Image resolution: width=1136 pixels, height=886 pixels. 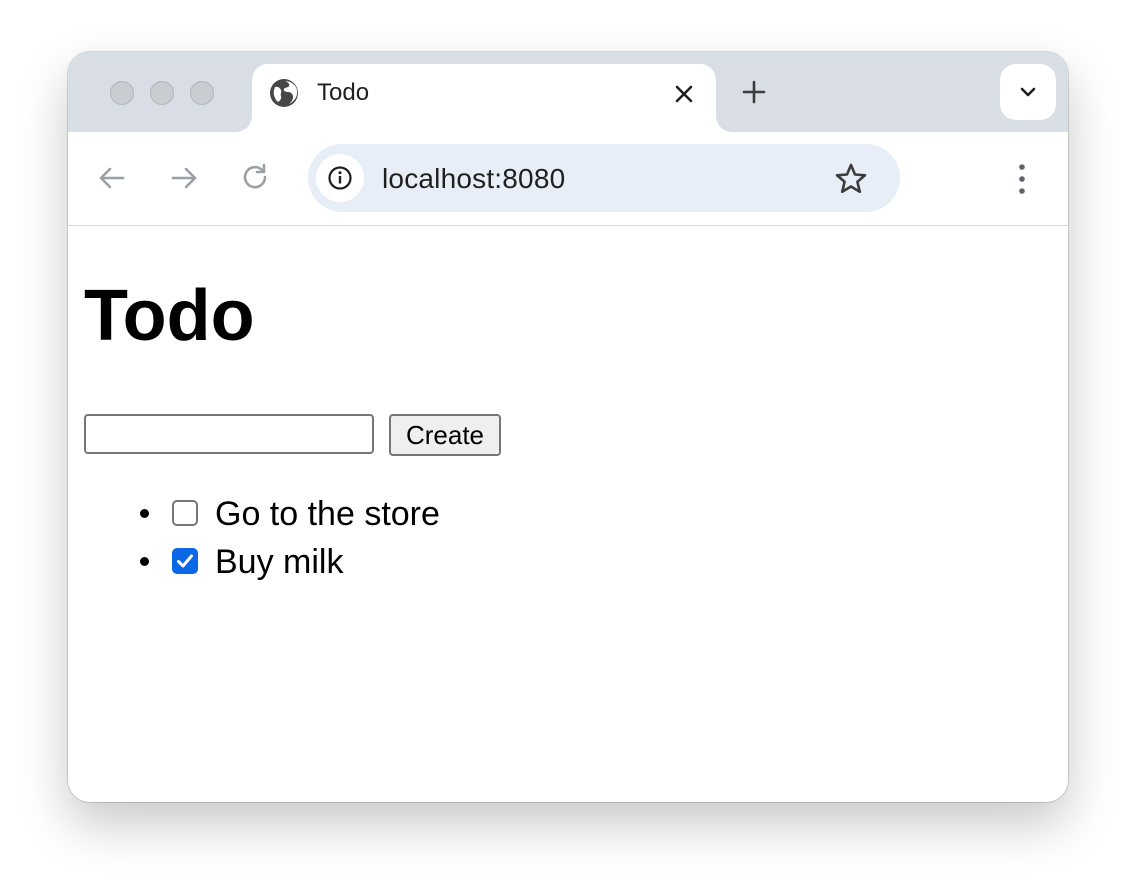 I want to click on plus-icon, so click(x=754, y=92).